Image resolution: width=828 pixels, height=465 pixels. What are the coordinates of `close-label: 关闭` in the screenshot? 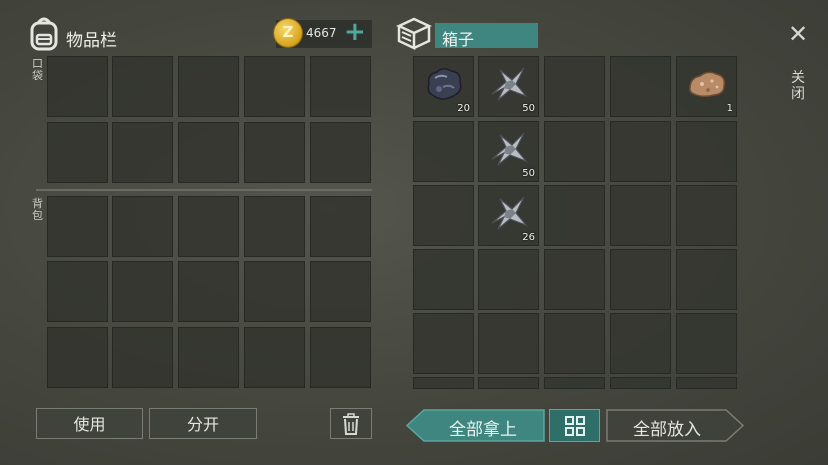 It's located at (798, 86).